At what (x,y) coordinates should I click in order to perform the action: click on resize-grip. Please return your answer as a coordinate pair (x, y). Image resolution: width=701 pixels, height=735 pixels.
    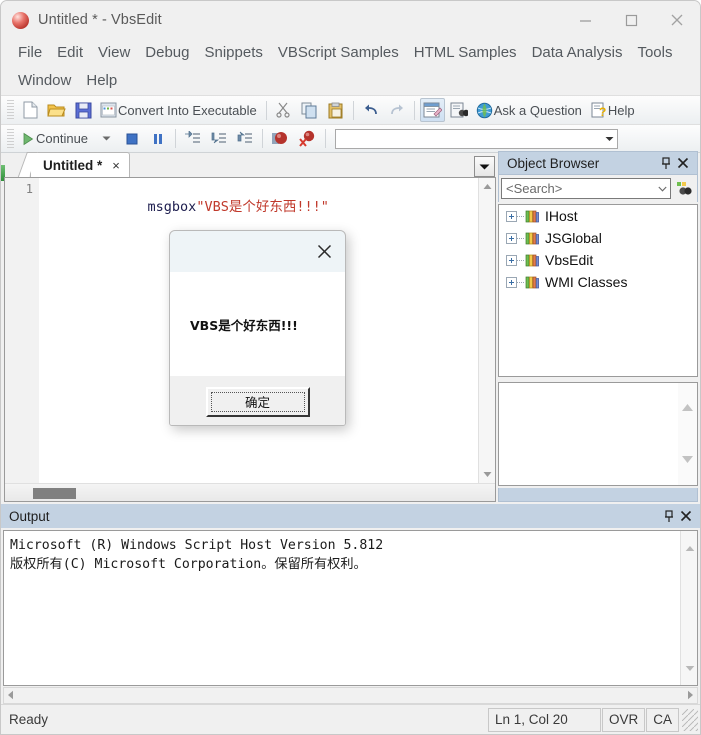
    Looking at the image, I should click on (690, 719).